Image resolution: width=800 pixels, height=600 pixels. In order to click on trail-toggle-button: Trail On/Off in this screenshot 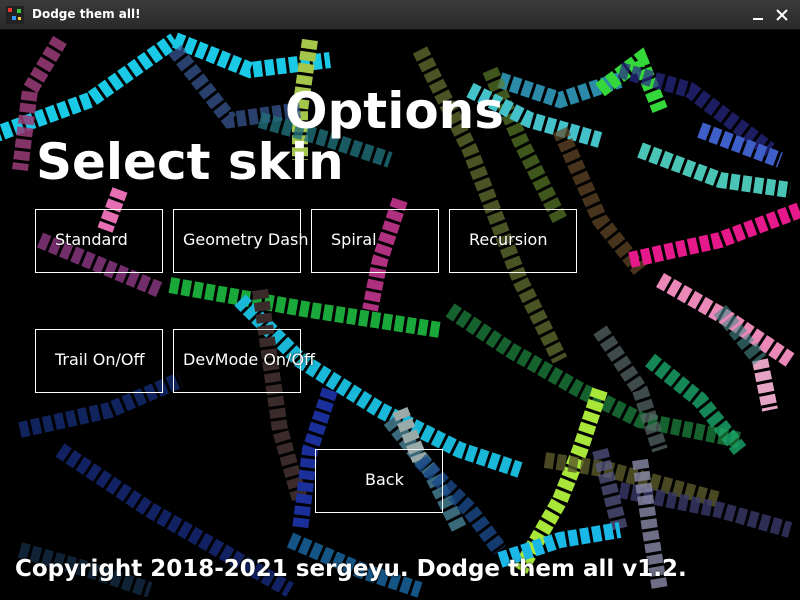, I will do `click(99, 361)`.